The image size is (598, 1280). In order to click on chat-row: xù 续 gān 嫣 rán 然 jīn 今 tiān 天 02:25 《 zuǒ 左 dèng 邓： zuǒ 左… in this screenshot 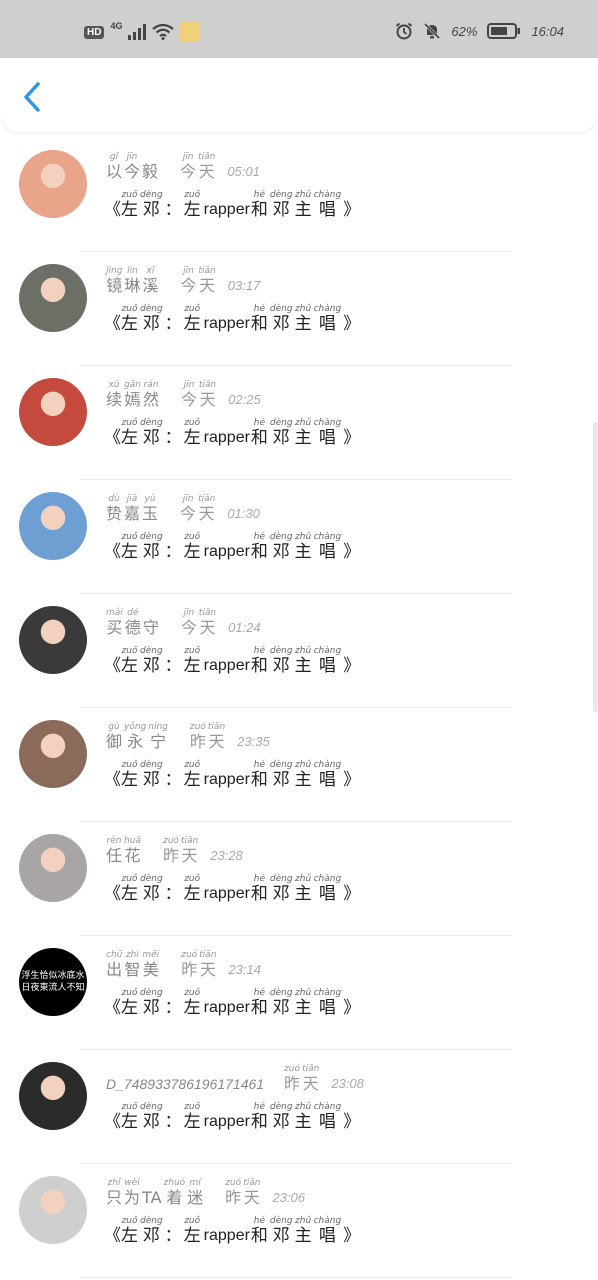, I will do `click(299, 423)`.